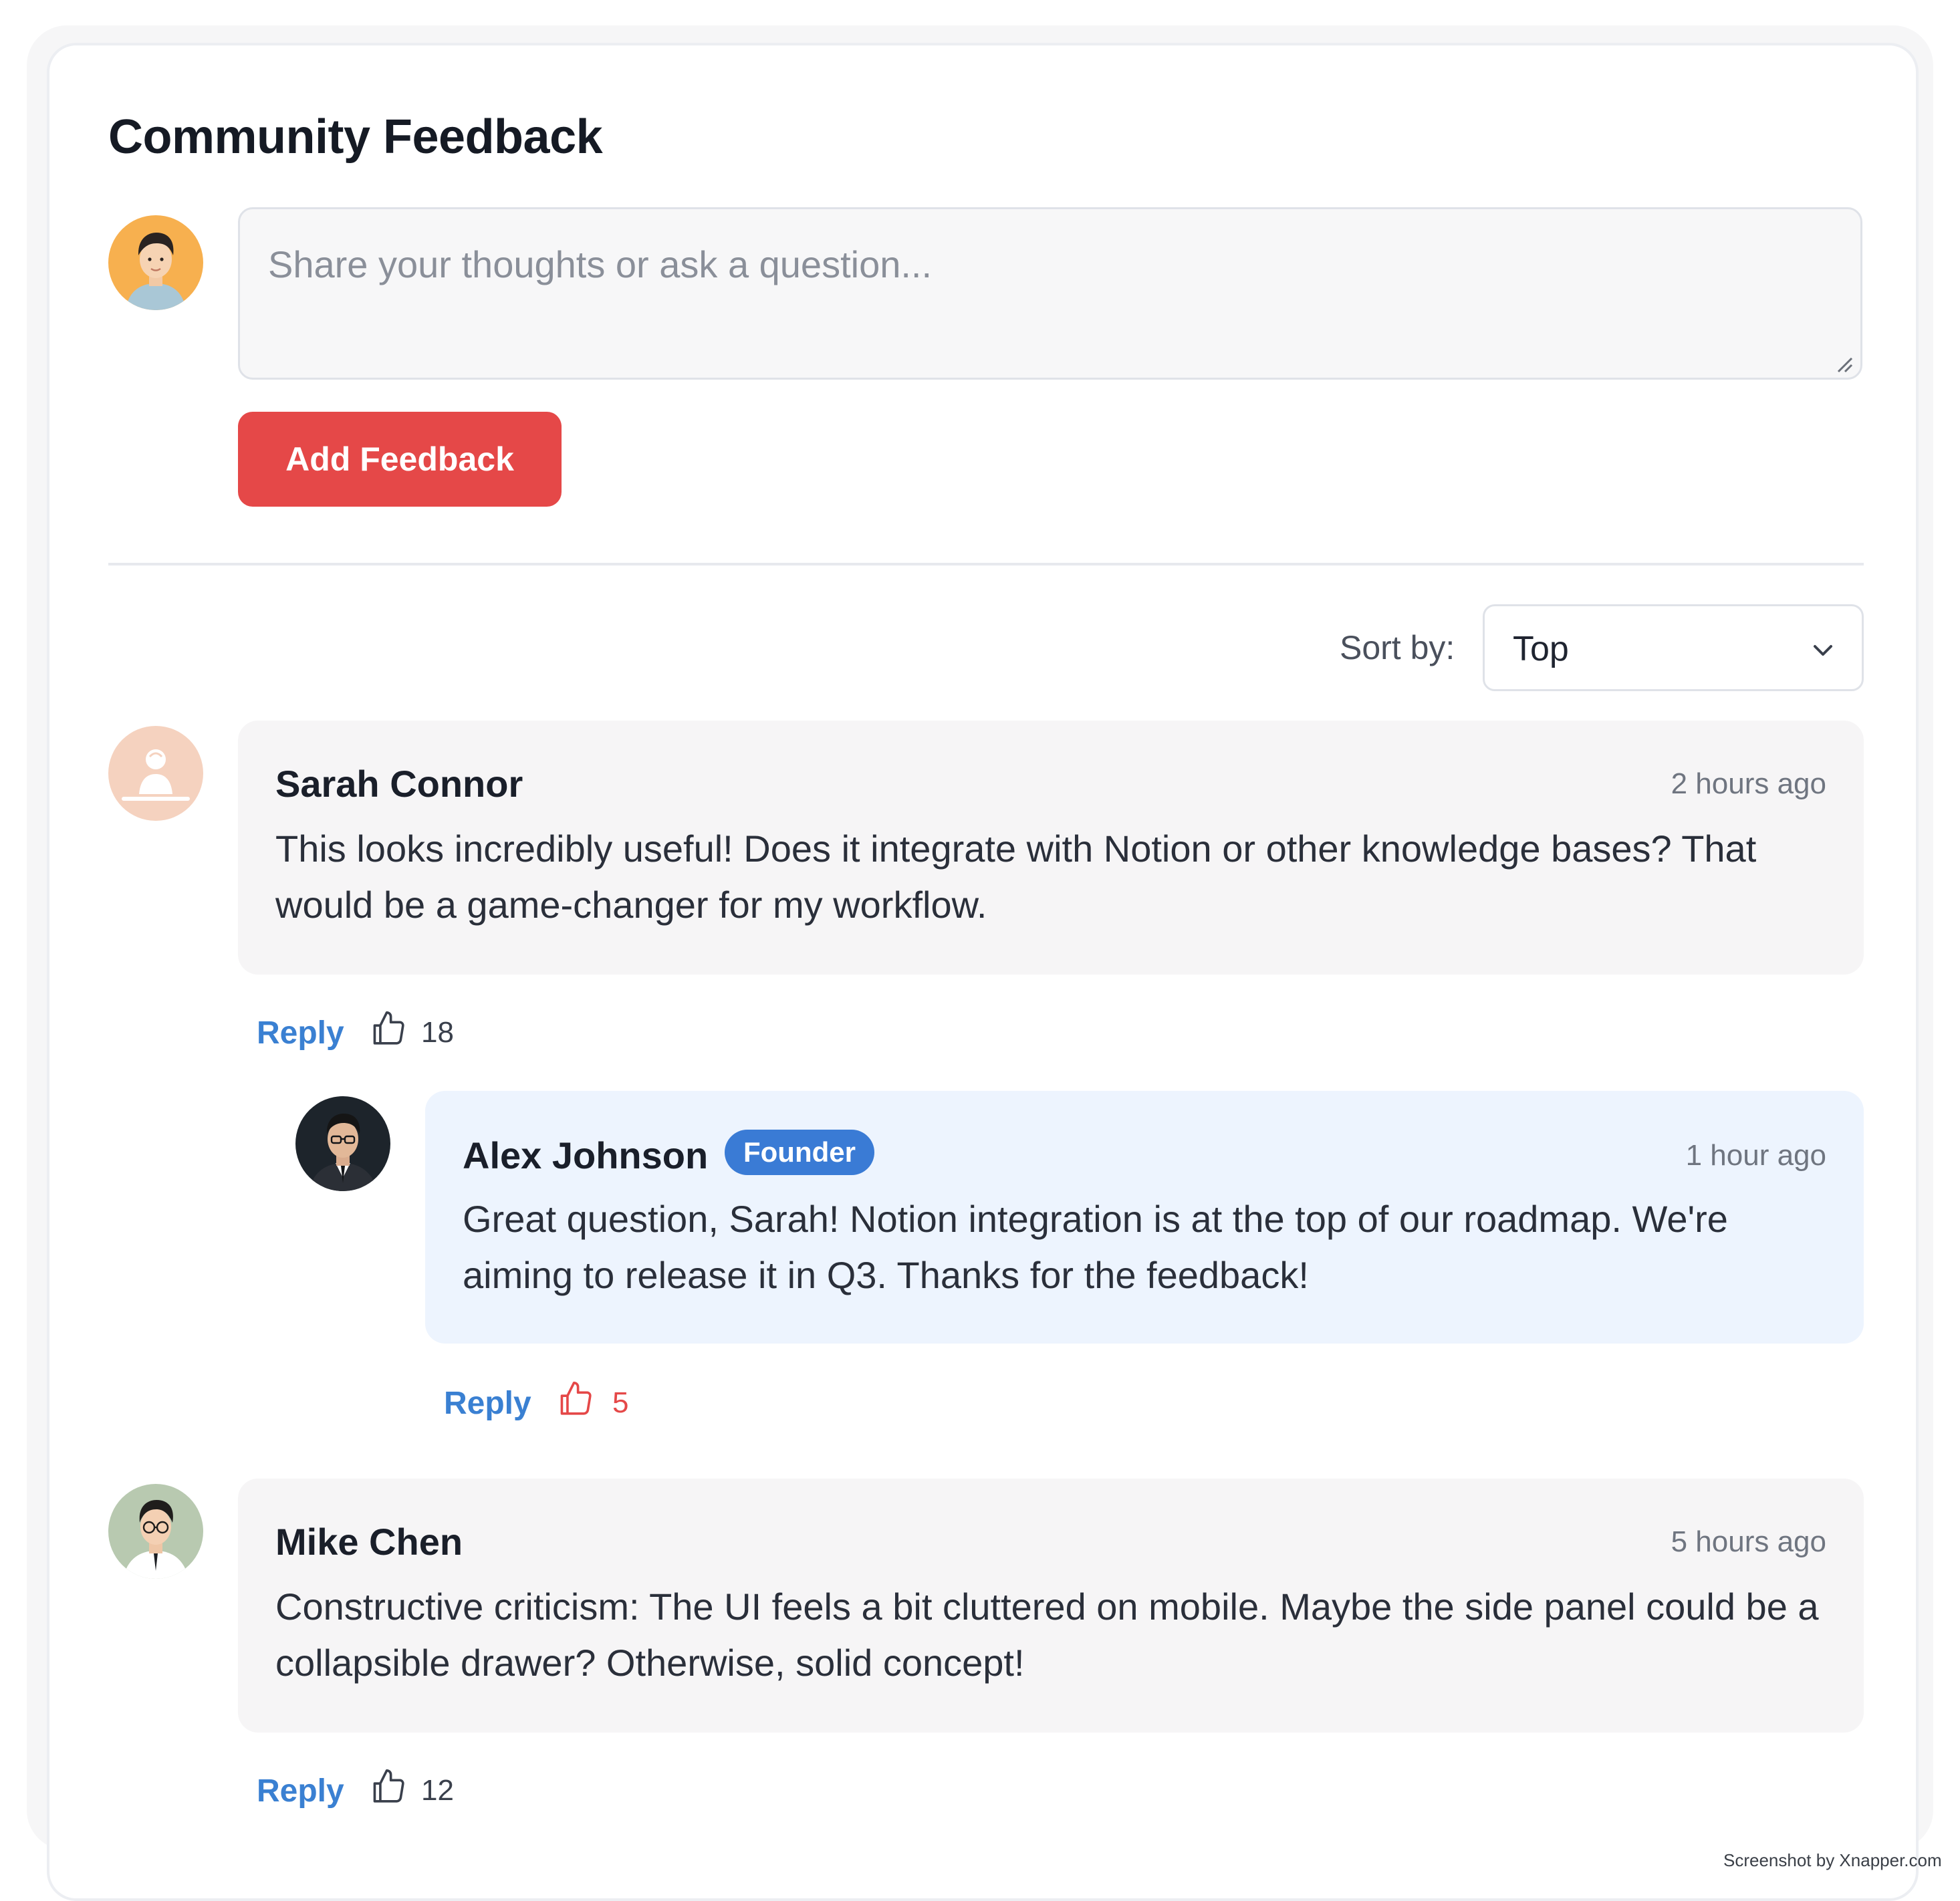 The height and width of the screenshot is (1901, 1960). I want to click on comment-timestamp: 1 hour ago, so click(1755, 1155).